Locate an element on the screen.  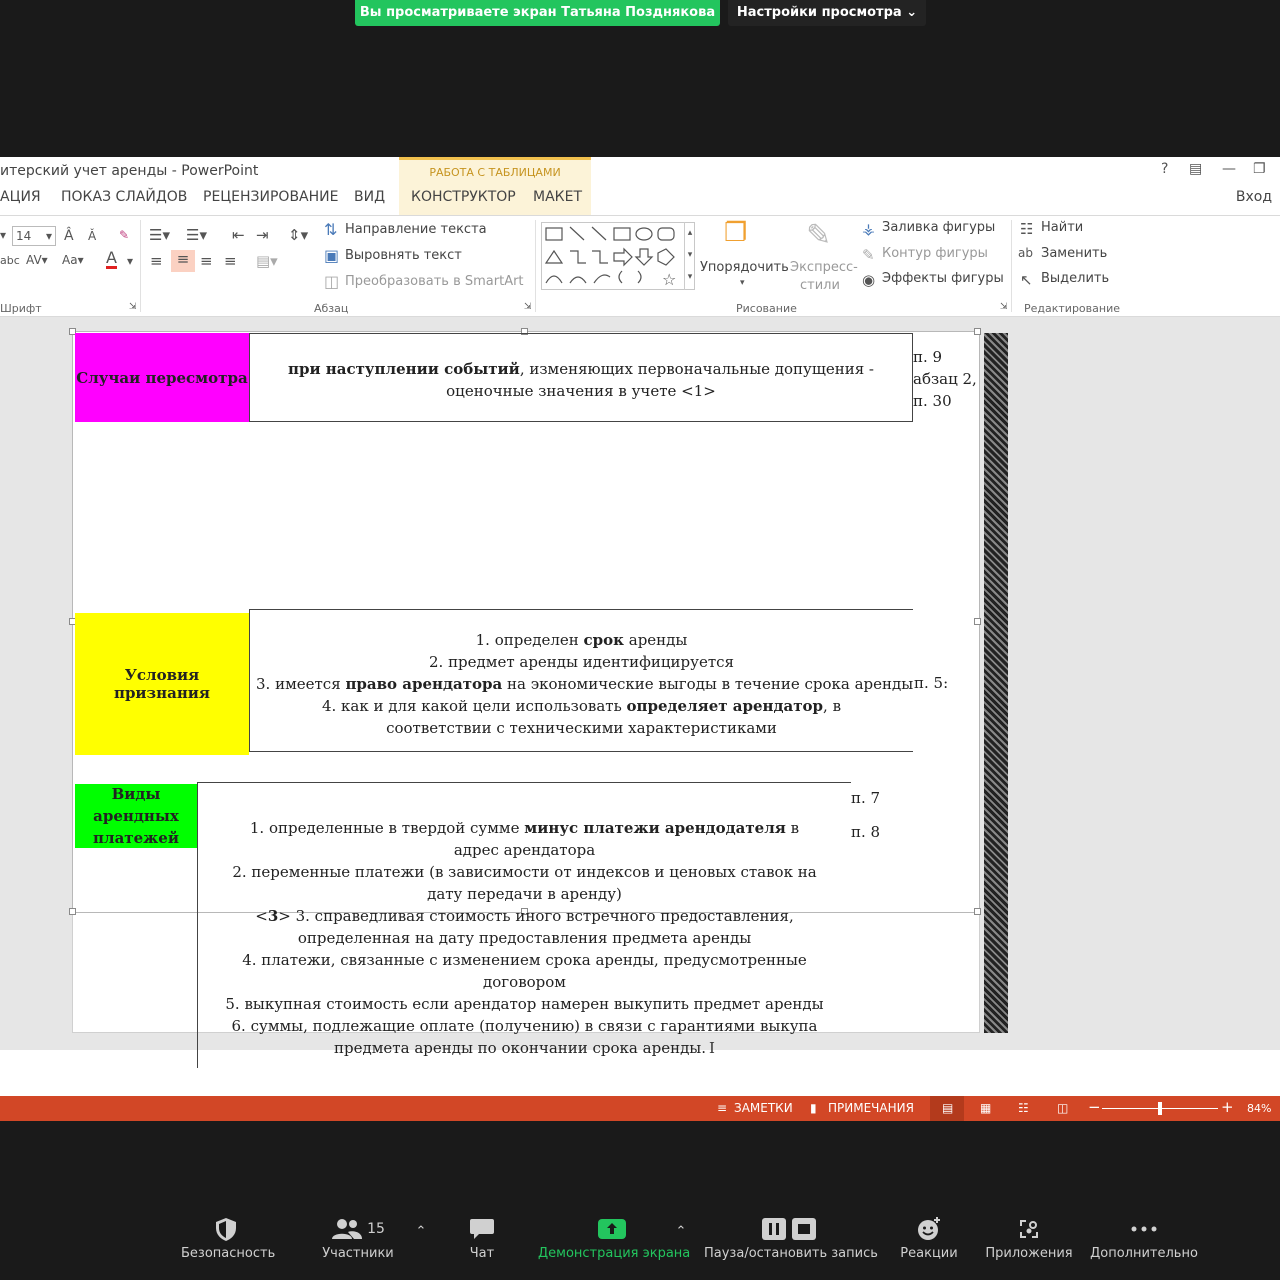
align-text-button: Выровнять текст is located at coordinates (403, 255).